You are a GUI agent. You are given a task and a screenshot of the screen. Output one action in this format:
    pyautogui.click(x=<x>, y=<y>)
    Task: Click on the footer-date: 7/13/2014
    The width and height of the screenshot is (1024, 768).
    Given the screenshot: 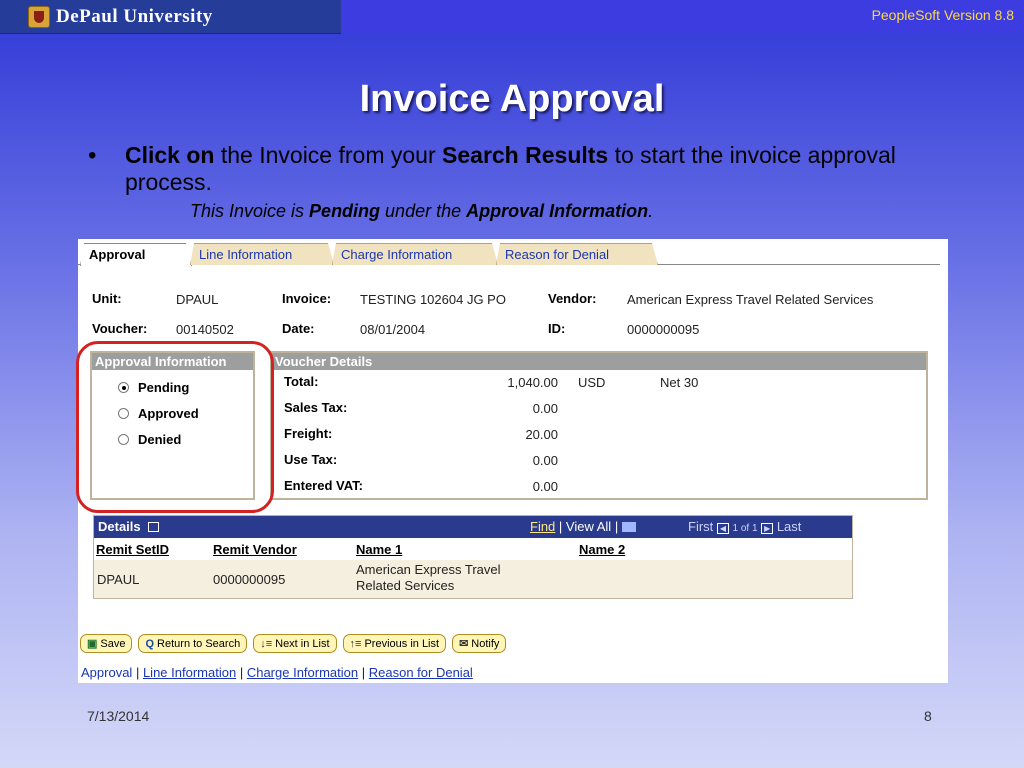 What is the action you would take?
    pyautogui.click(x=118, y=716)
    